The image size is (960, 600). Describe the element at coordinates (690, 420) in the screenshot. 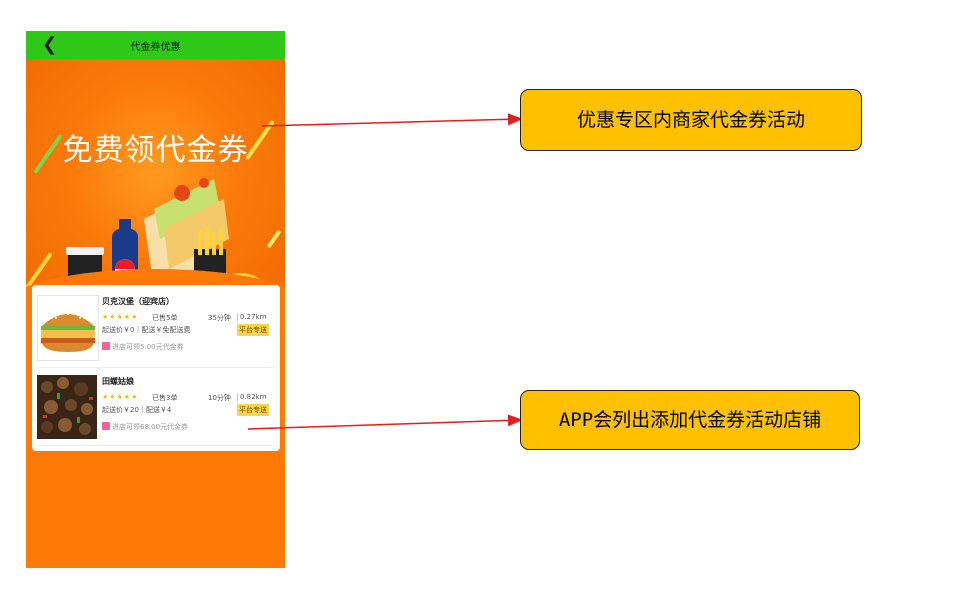

I see `callout-shop-list: APP会列出添加代金券活动店铺` at that location.